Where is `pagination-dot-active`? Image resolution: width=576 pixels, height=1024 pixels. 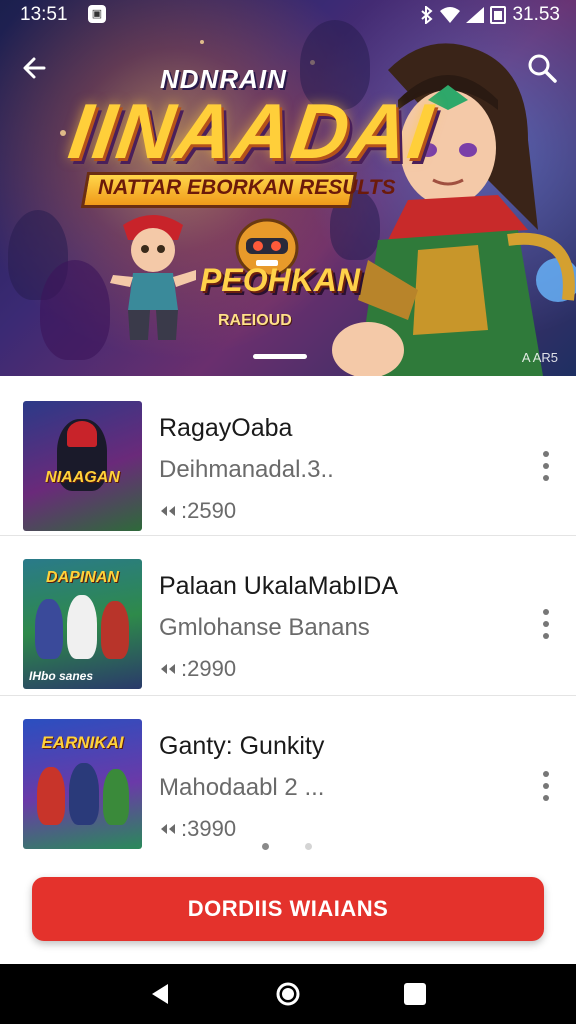 pagination-dot-active is located at coordinates (265, 846).